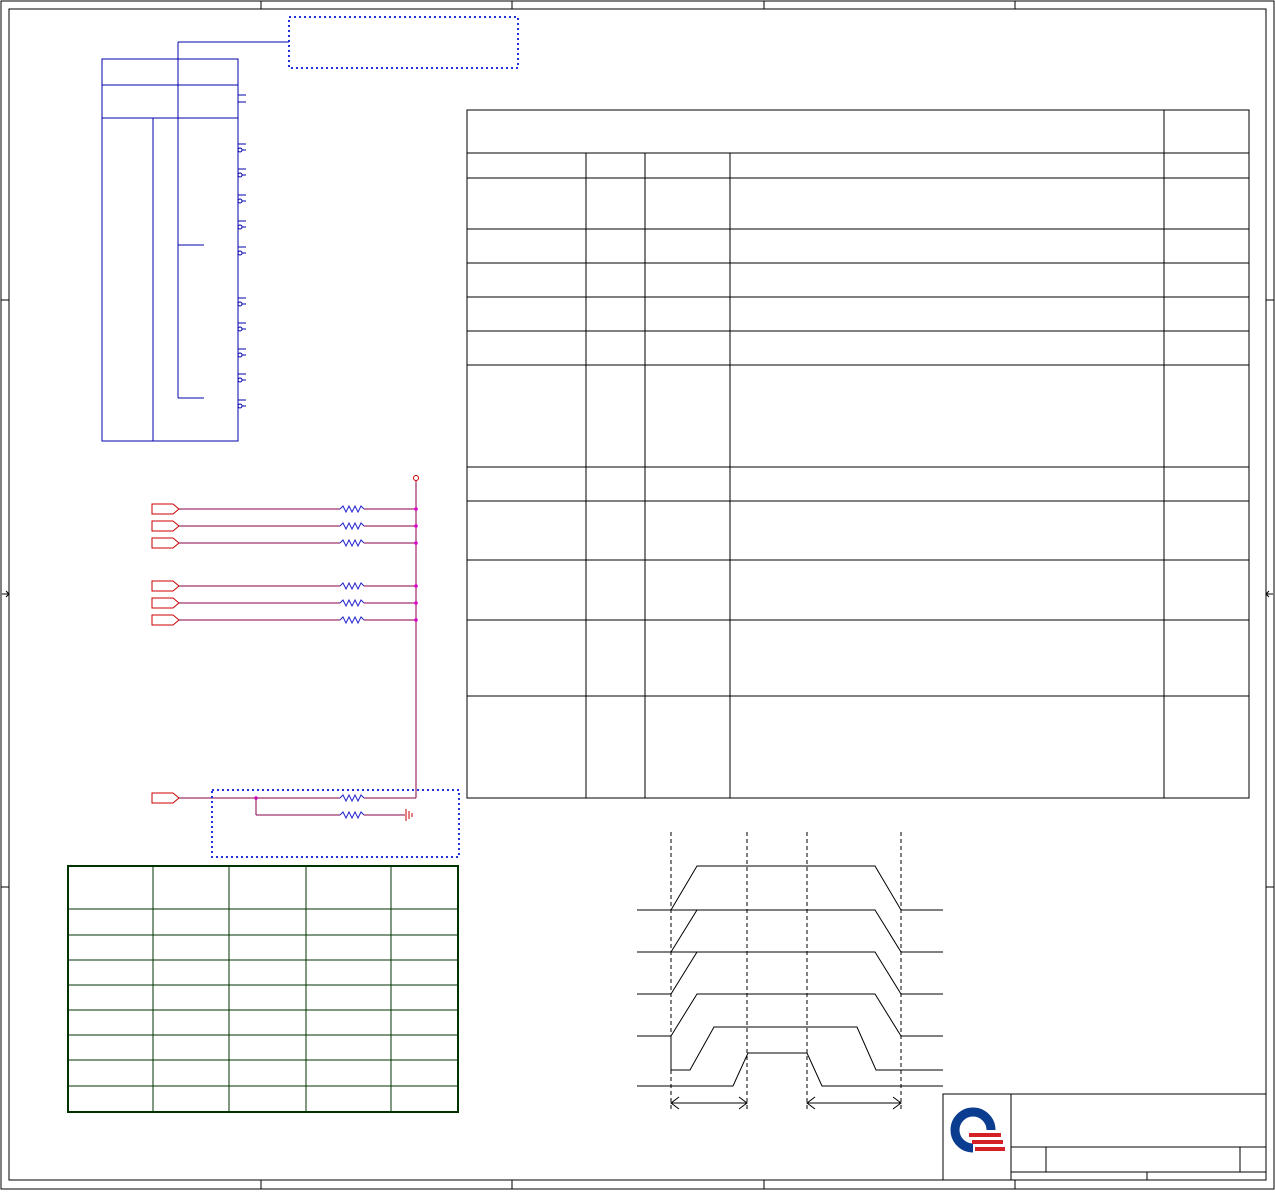  Describe the element at coordinates (1104, 1137) in the screenshot. I see `title-block` at that location.